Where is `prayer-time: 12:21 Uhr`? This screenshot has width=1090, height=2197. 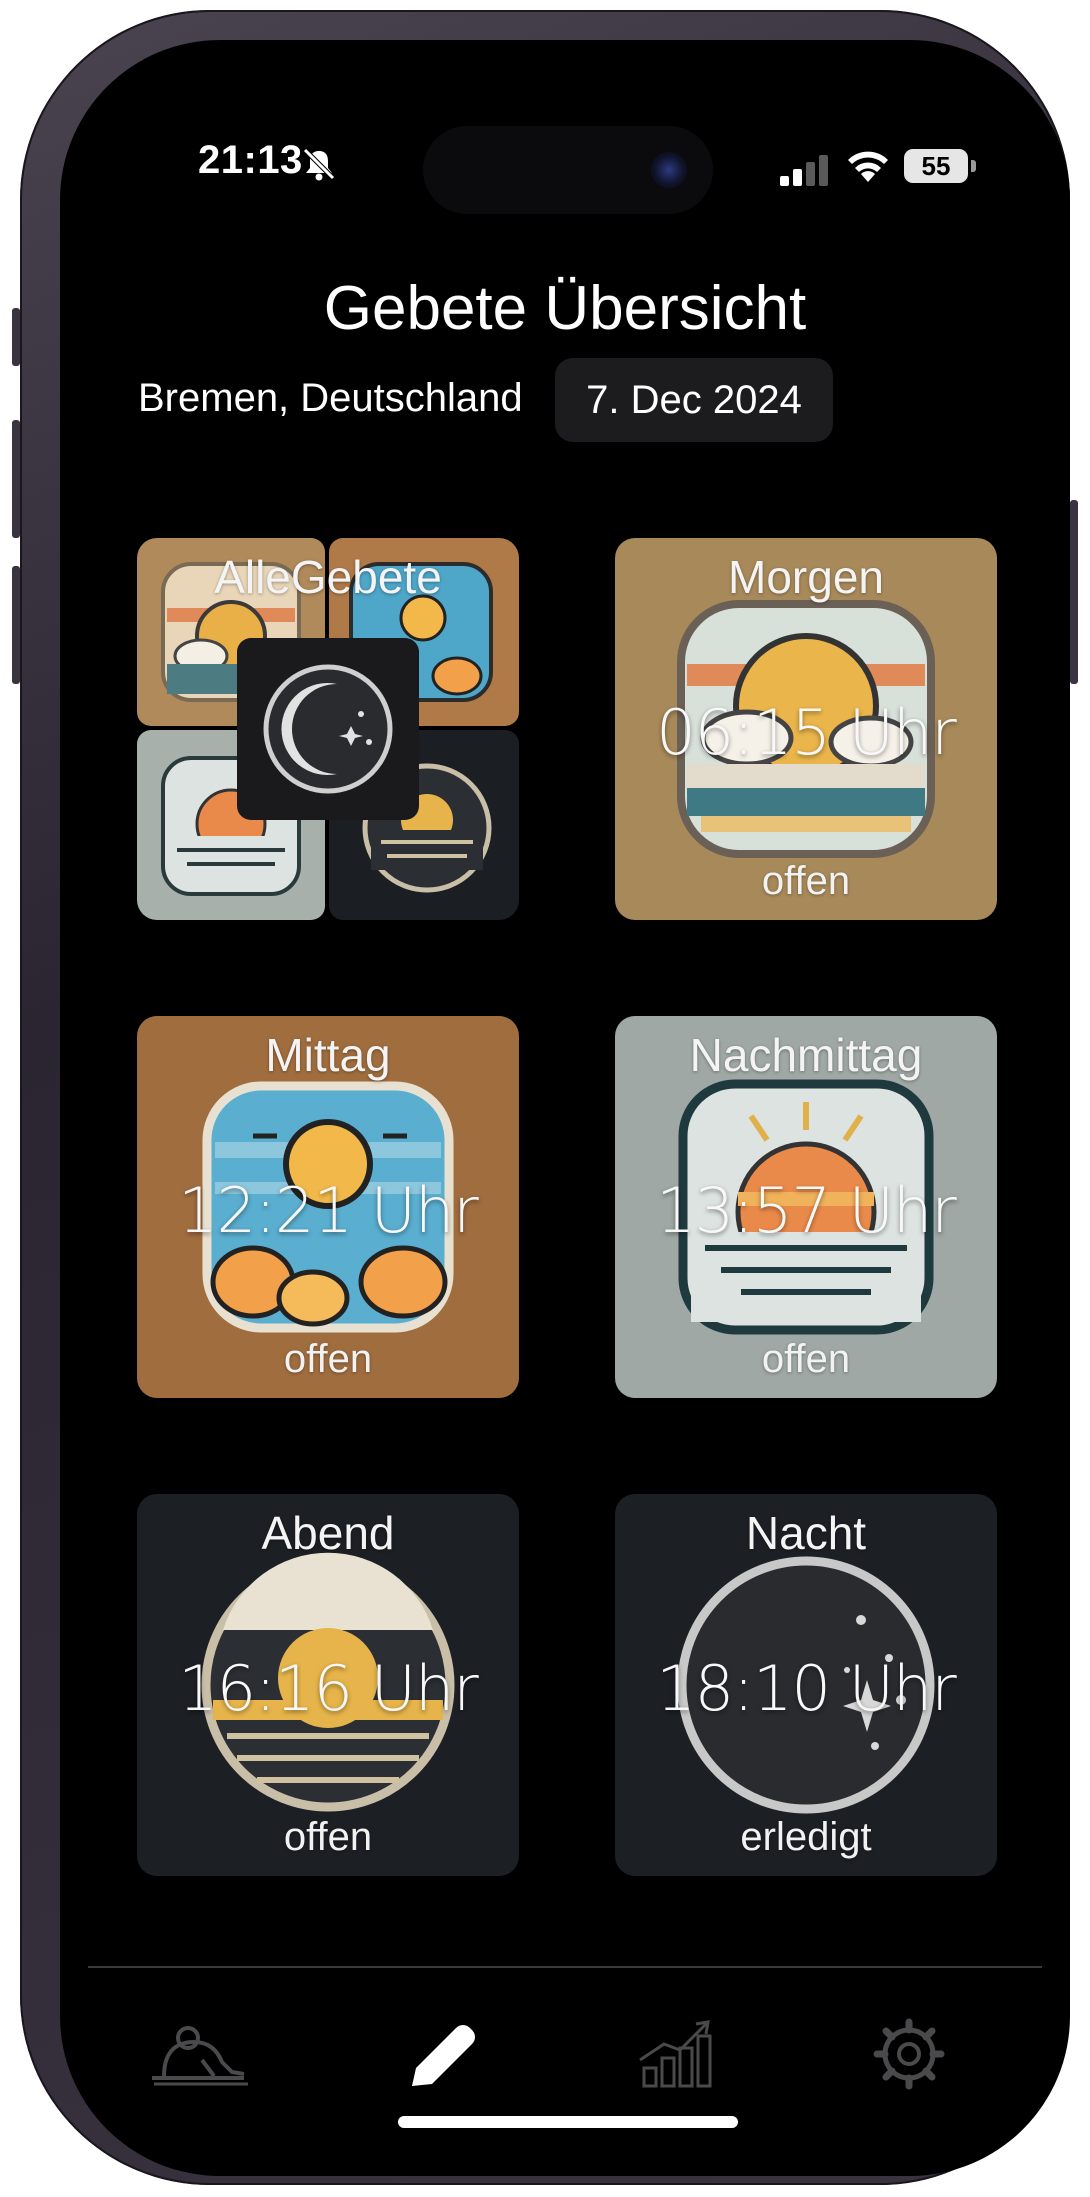 prayer-time: 12:21 Uhr is located at coordinates (328, 1210).